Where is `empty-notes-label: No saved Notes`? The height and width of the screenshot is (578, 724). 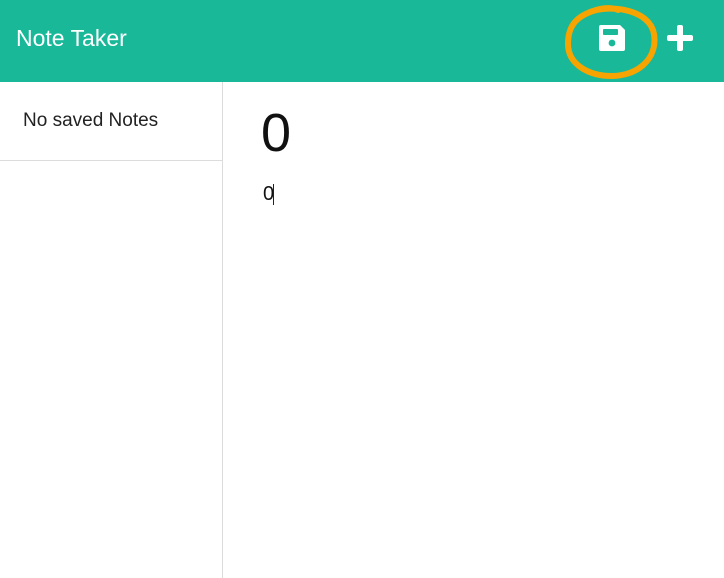
empty-notes-label: No saved Notes is located at coordinates (91, 120).